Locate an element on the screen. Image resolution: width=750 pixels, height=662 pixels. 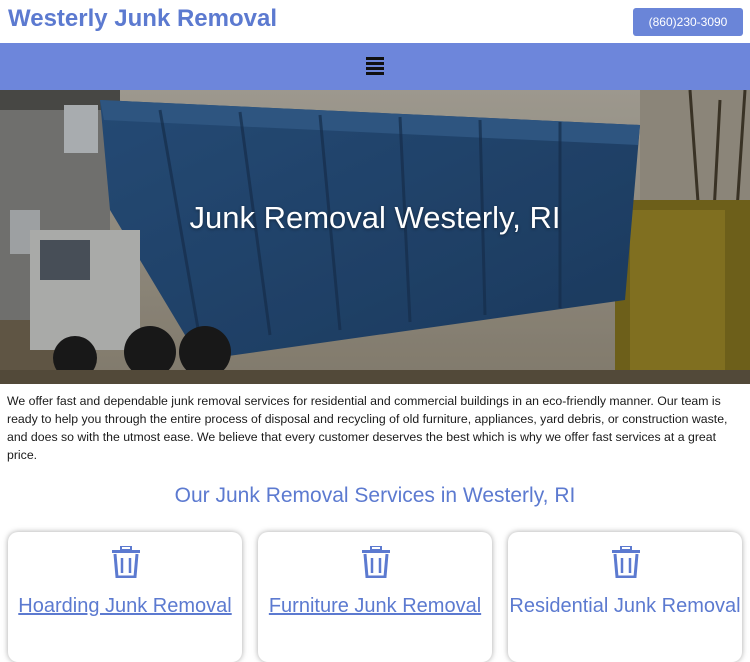
nav-bar is located at coordinates (375, 66).